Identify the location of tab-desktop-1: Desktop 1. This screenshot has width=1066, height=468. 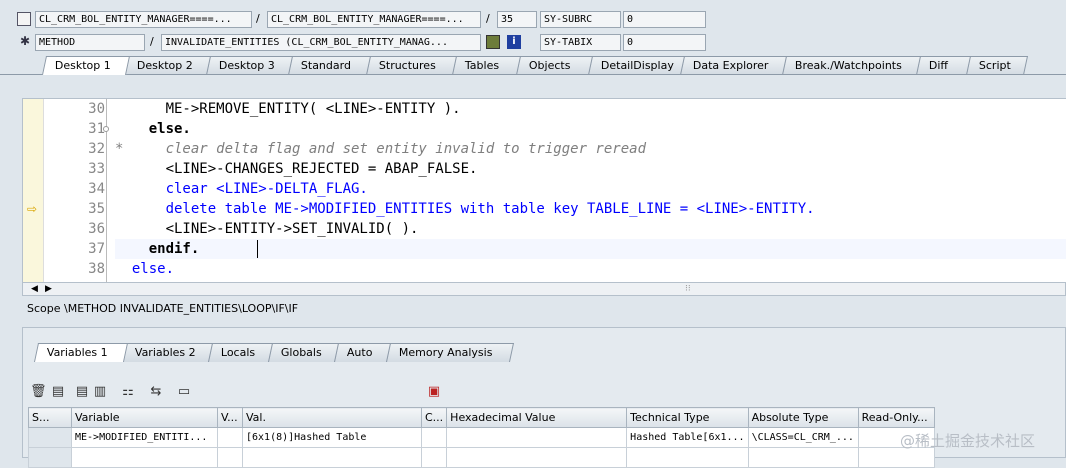
(86, 65).